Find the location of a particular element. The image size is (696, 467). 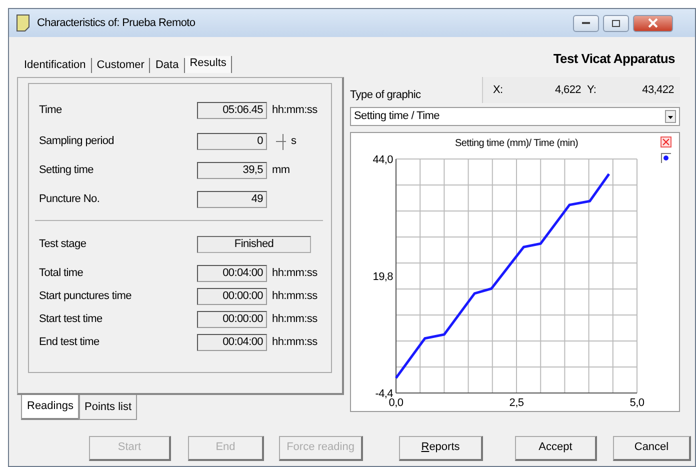

field-label: Puncture No. is located at coordinates (70, 200).